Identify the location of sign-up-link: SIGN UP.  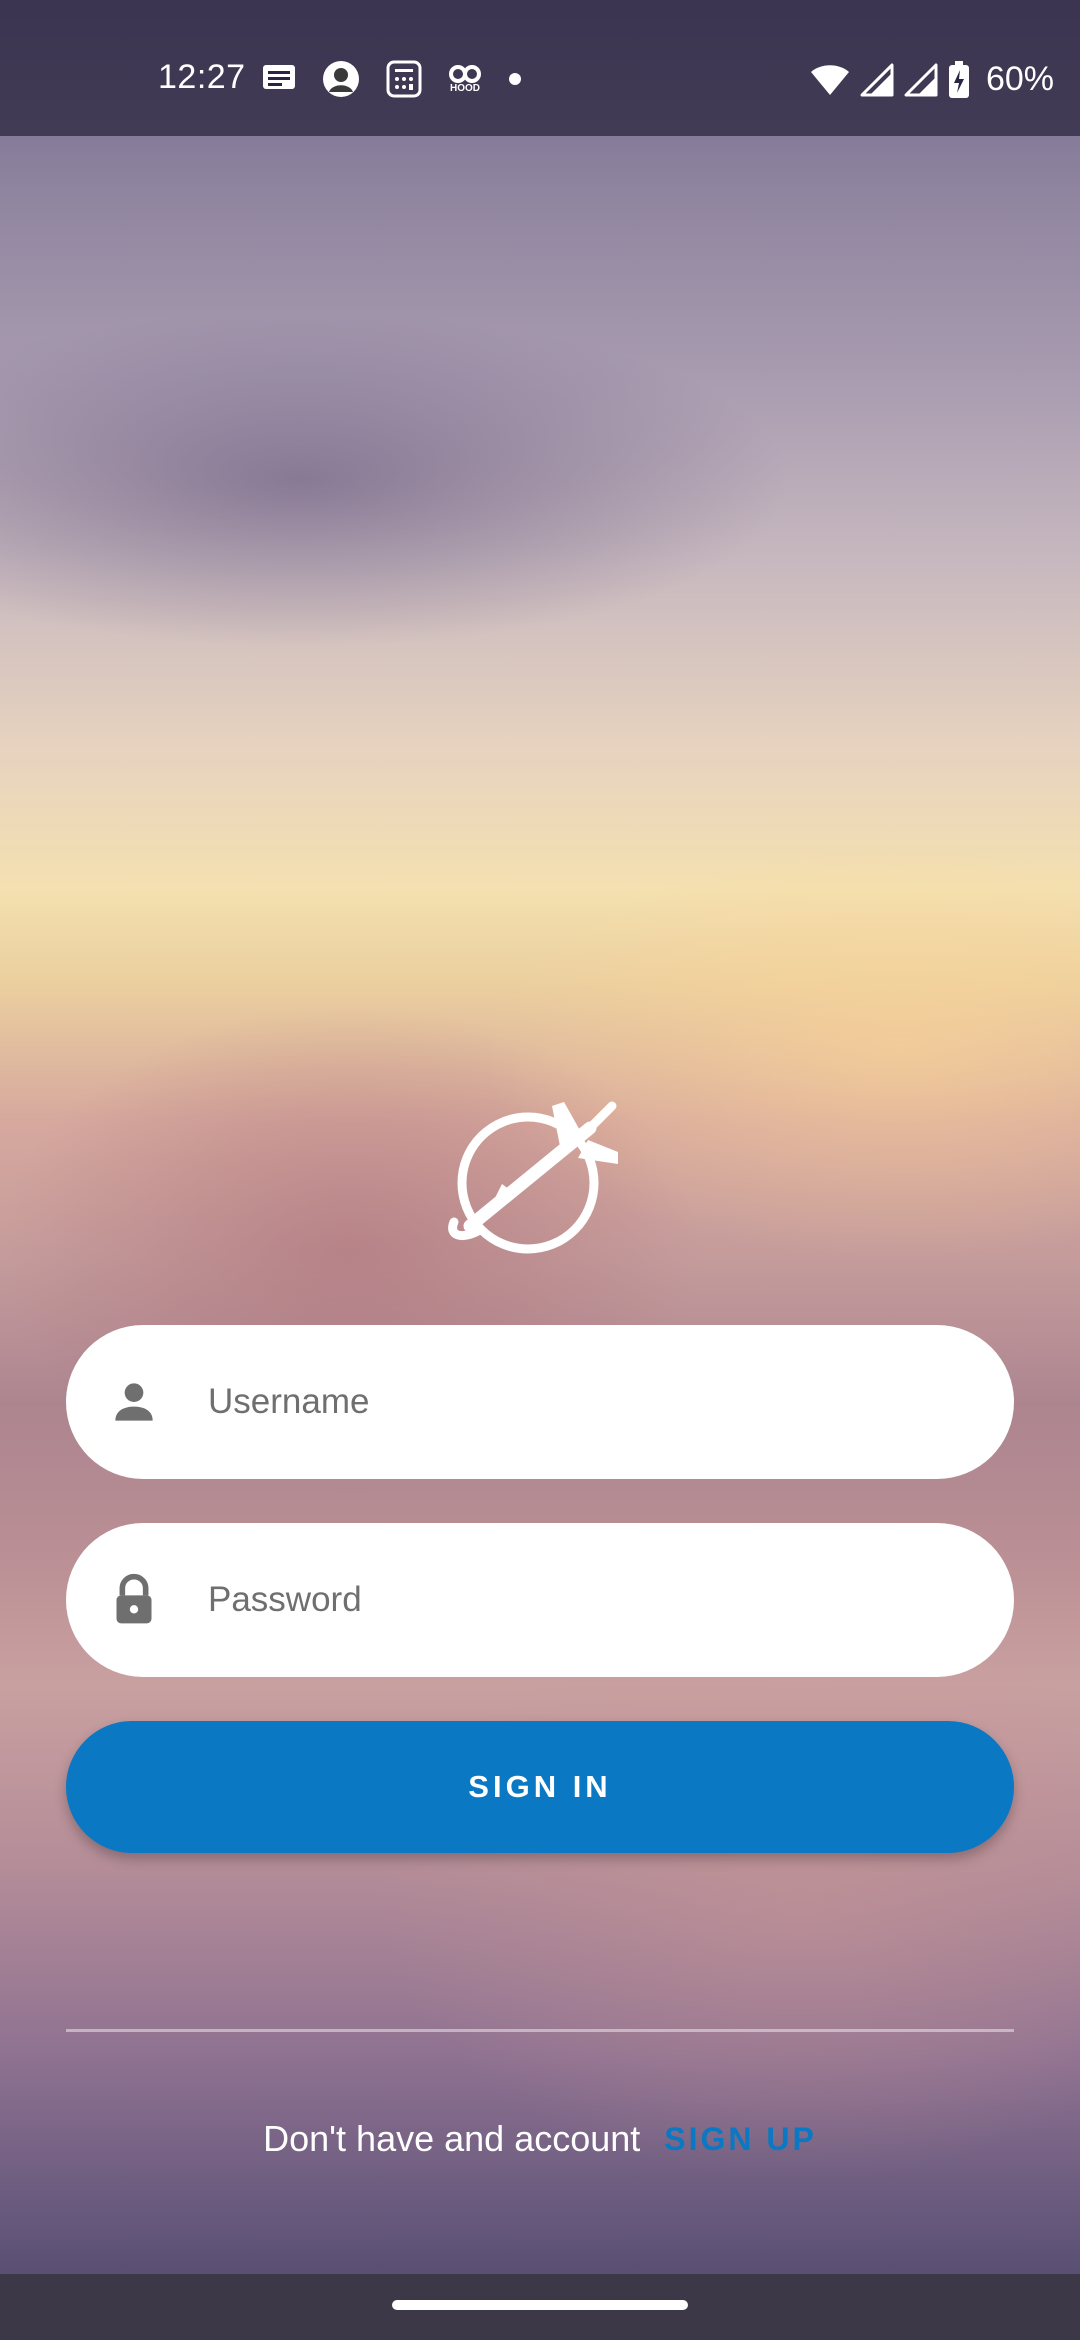
(740, 2139).